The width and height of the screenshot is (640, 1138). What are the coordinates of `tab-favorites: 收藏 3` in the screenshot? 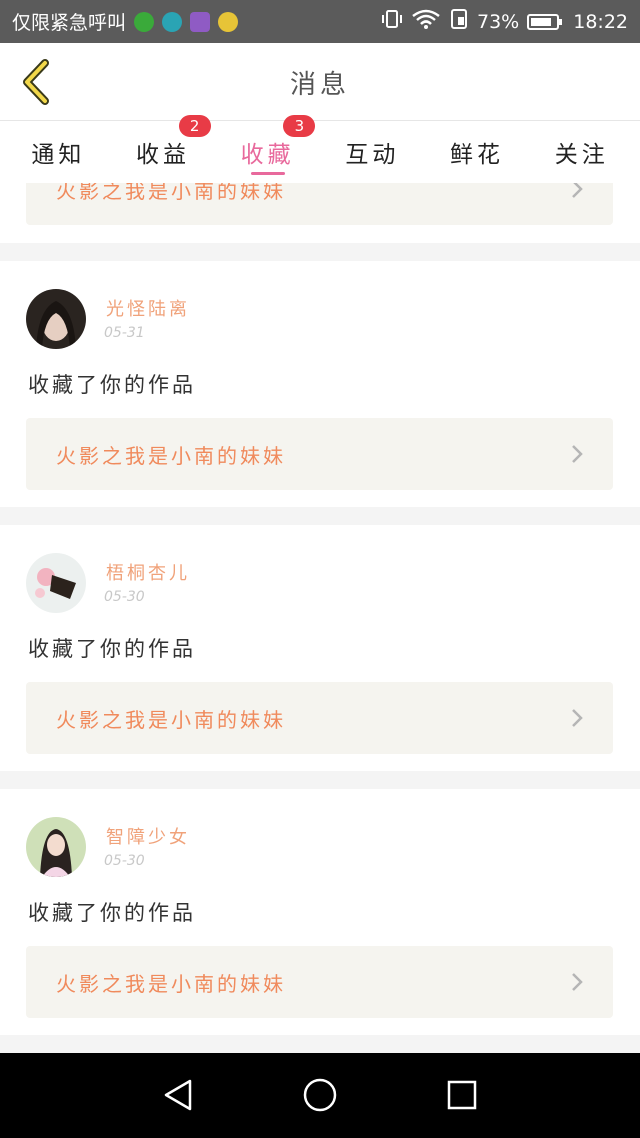 It's located at (267, 149).